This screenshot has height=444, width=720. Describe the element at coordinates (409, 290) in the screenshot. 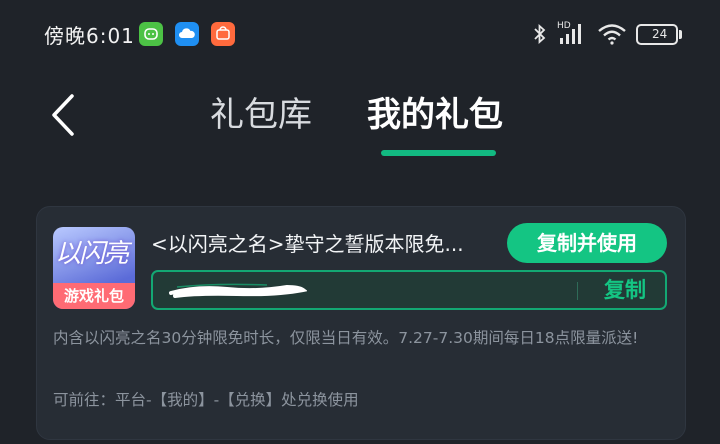

I see `gift-code-field: 复制` at that location.